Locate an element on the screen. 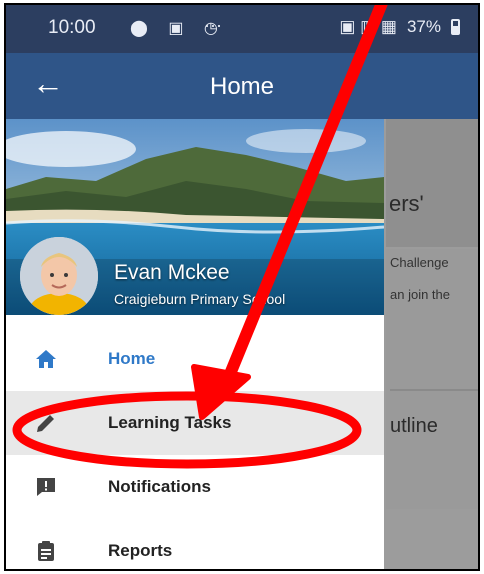 Image resolution: width=484 pixels, height=574 pixels. profile-school: Craigieburn Primary School is located at coordinates (200, 299).